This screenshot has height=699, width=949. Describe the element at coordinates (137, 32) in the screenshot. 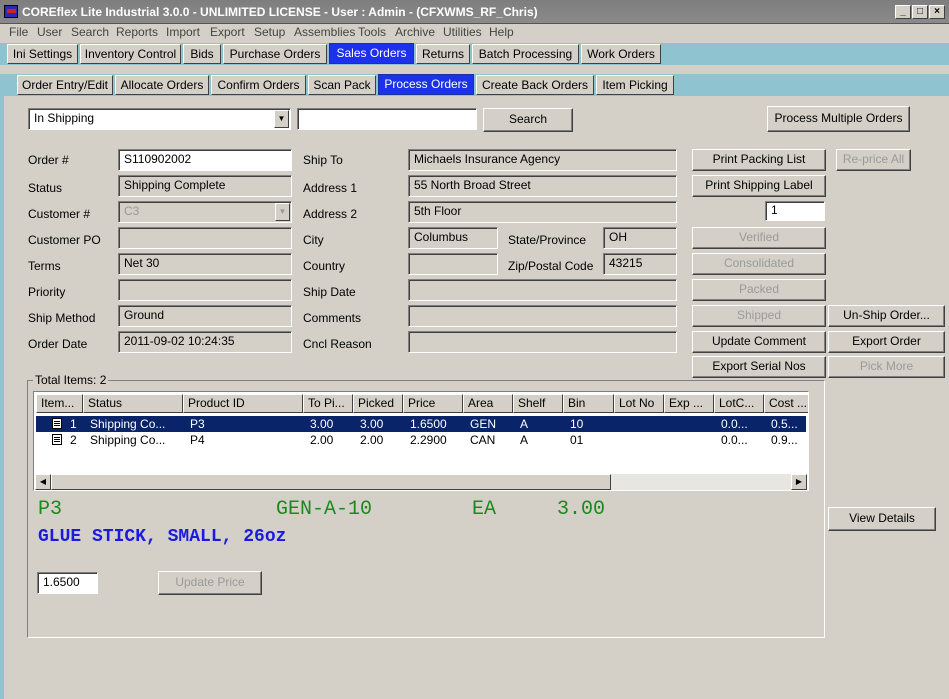

I see `menu-reports: Reports` at that location.